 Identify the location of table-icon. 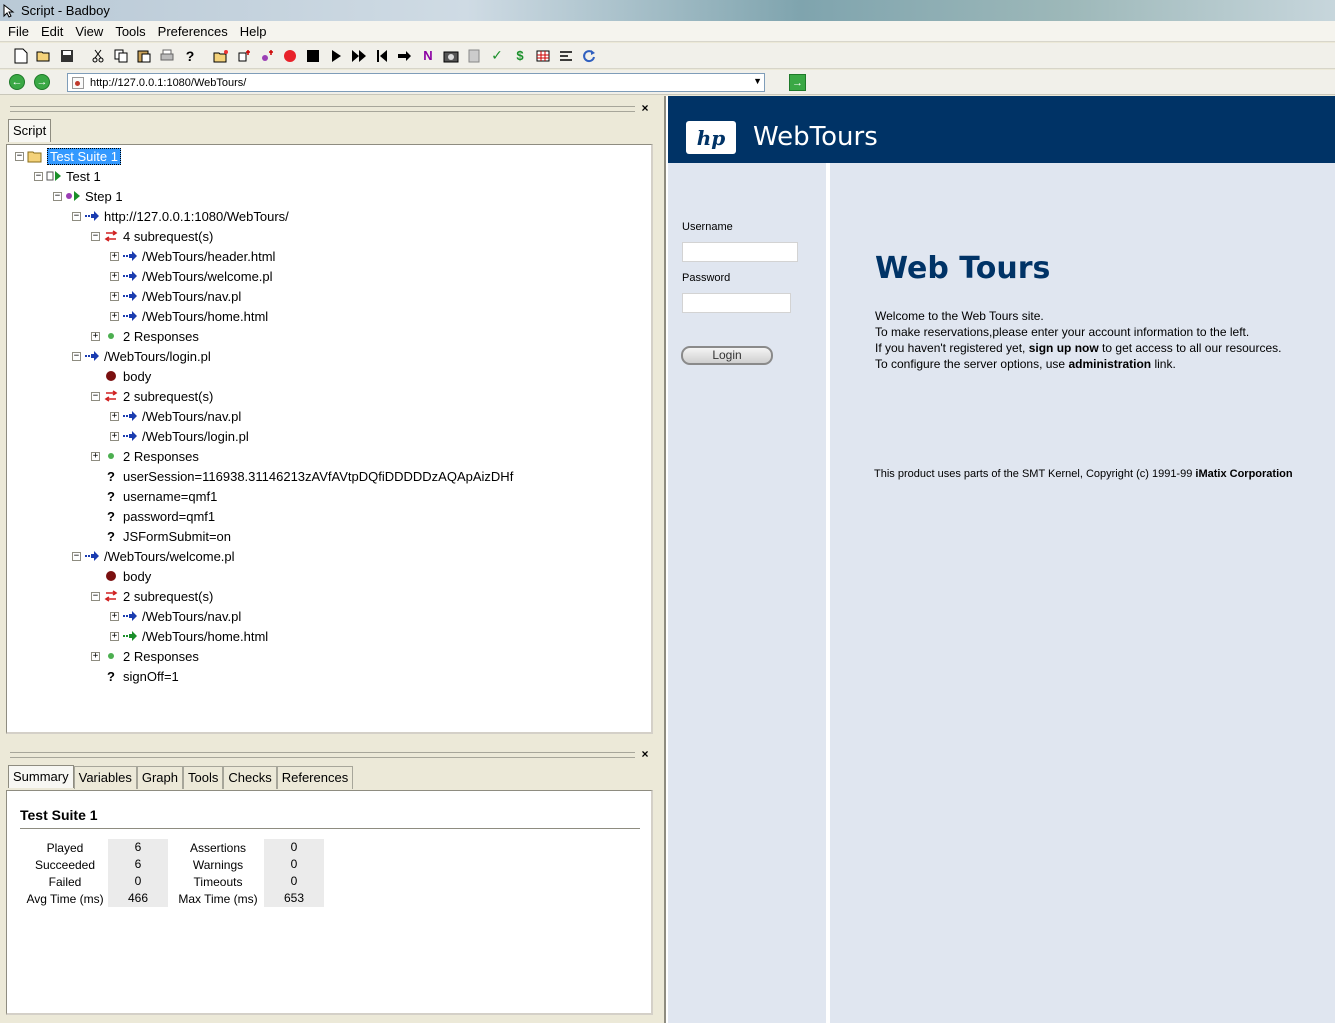
(543, 56).